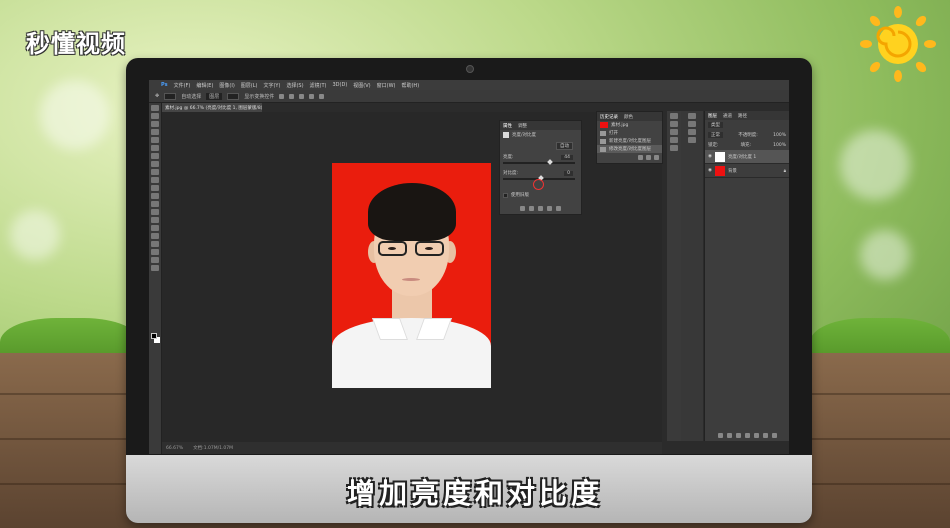 The height and width of the screenshot is (528, 950). What do you see at coordinates (524, 135) in the screenshot?
I see `properties-header: 亮度/对比度` at bounding box center [524, 135].